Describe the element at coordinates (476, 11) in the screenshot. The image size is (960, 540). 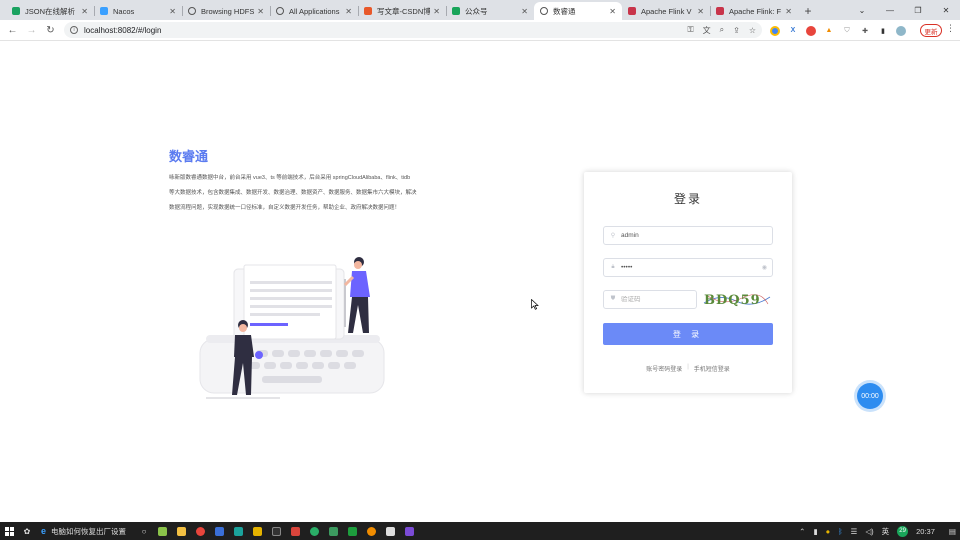
I see `browser-tab-title: 公众号` at that location.